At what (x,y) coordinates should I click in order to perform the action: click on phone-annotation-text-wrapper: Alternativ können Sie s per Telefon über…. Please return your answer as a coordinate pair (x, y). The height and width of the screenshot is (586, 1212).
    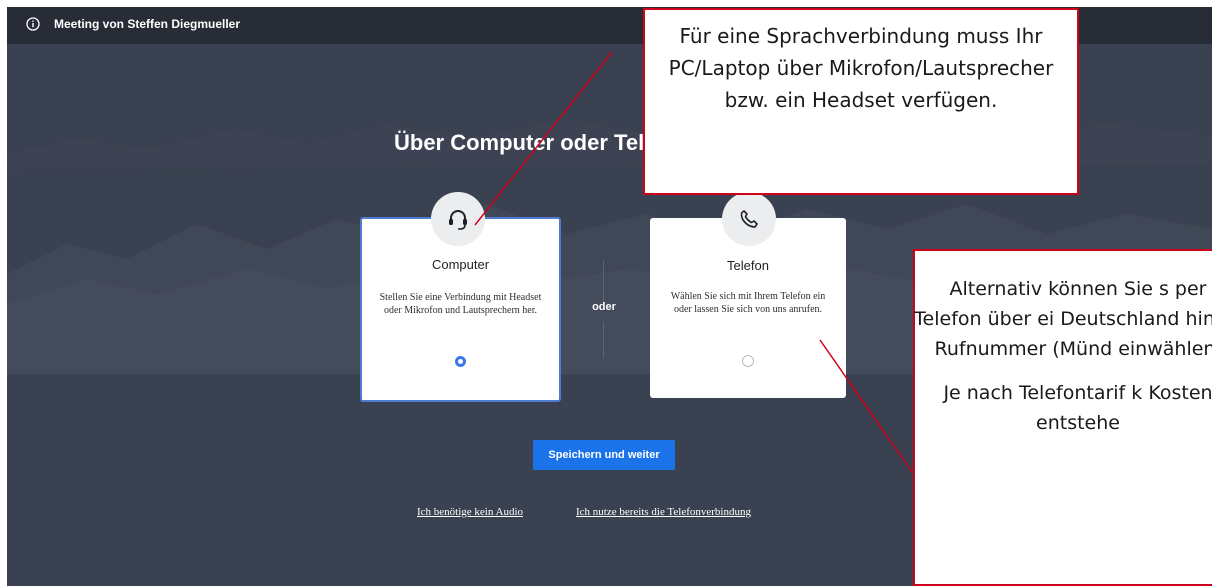
    Looking at the image, I should click on (1062, 356).